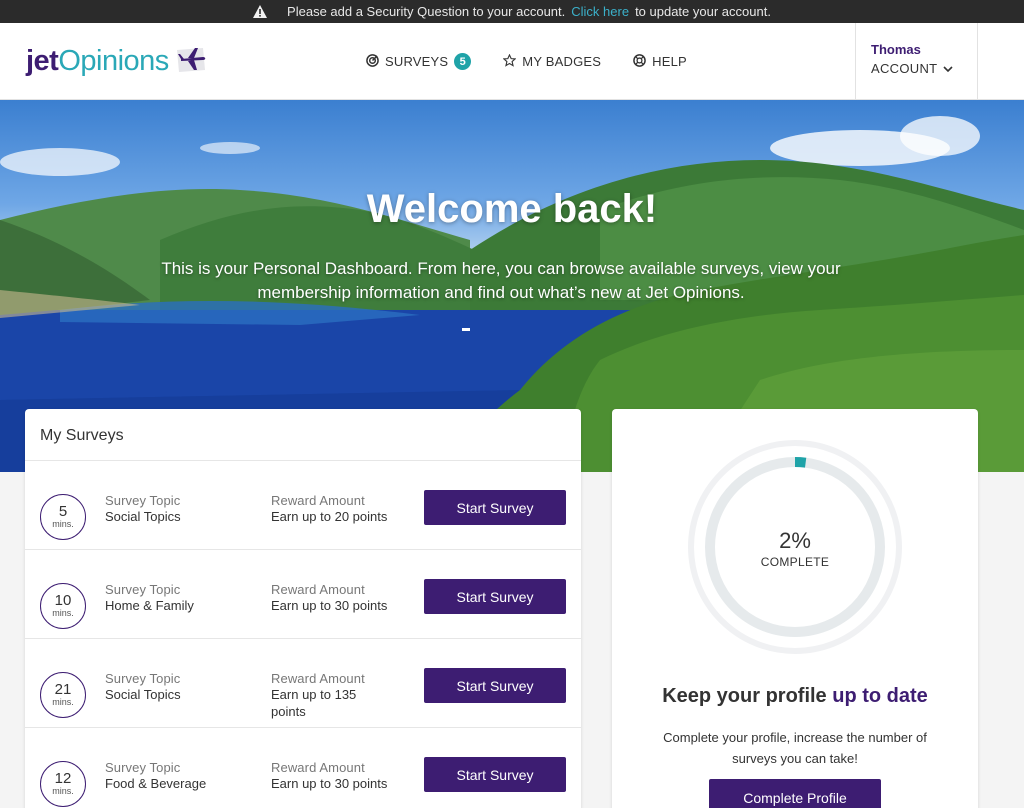  I want to click on survey-duration-circle: 12 mins., so click(63, 784).